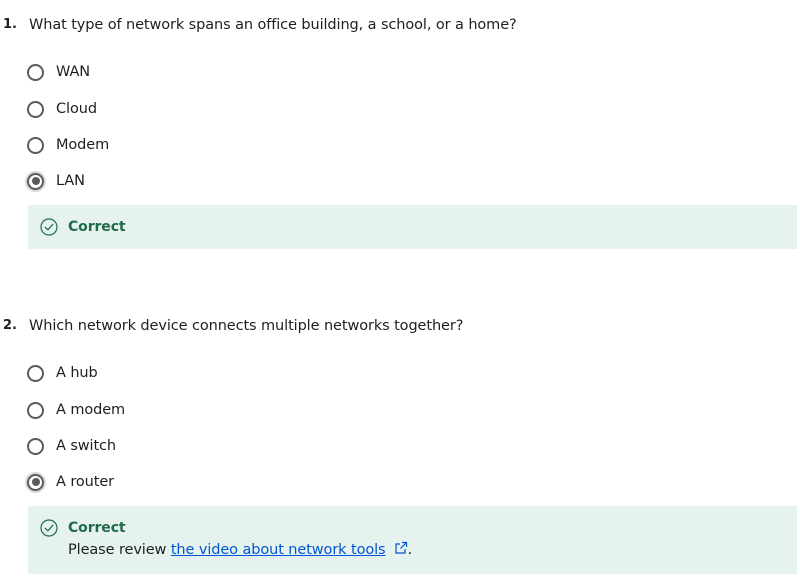 The image size is (800, 580). Describe the element at coordinates (10, 24) in the screenshot. I see `question-number: 1.` at that location.